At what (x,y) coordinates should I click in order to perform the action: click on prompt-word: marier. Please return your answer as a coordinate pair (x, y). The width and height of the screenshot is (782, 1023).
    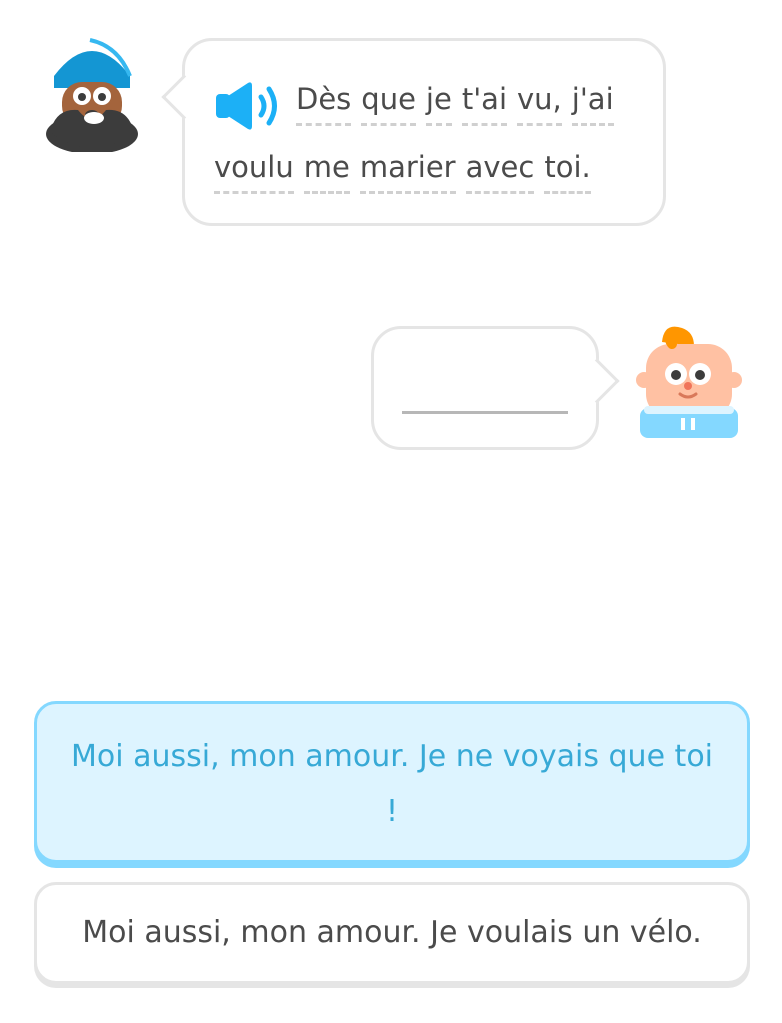
    Looking at the image, I should click on (407, 172).